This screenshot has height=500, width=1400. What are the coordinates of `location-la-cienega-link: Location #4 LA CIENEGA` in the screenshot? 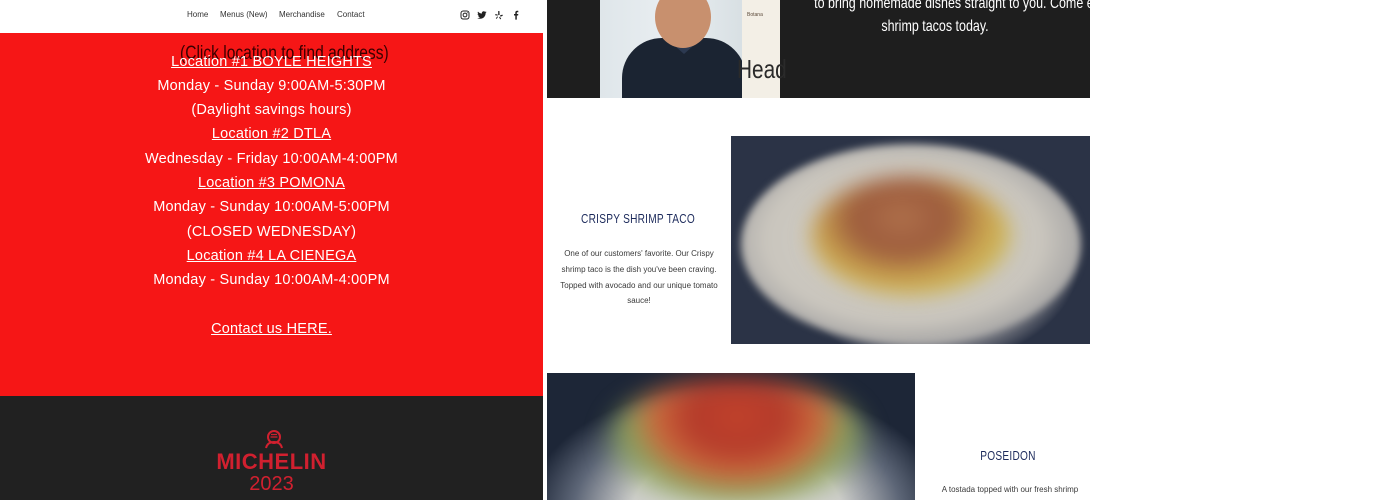 It's located at (271, 256).